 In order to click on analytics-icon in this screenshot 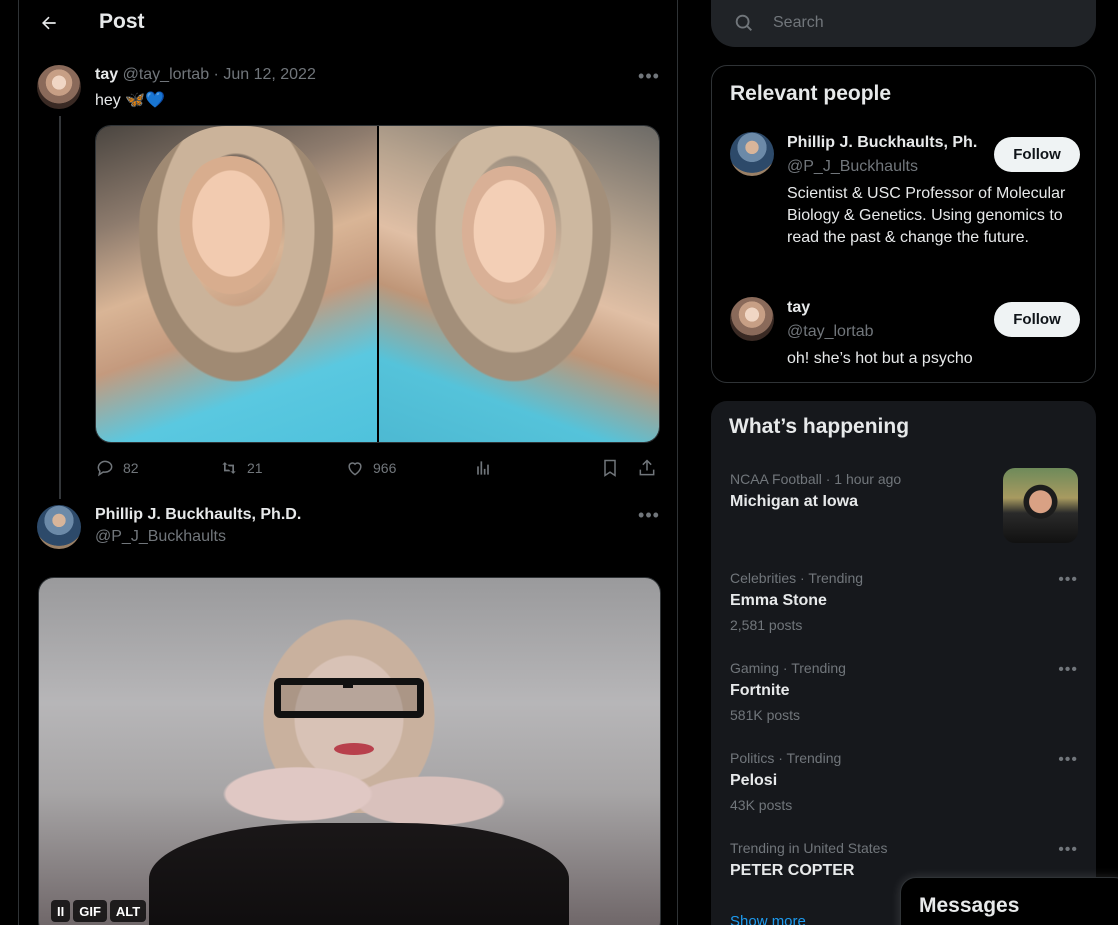, I will do `click(483, 468)`.